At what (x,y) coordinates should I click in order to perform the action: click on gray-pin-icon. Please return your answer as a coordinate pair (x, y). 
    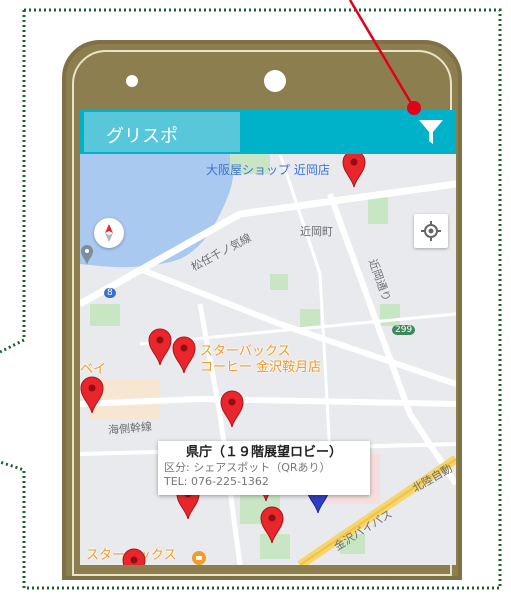
    Looking at the image, I should click on (87, 255).